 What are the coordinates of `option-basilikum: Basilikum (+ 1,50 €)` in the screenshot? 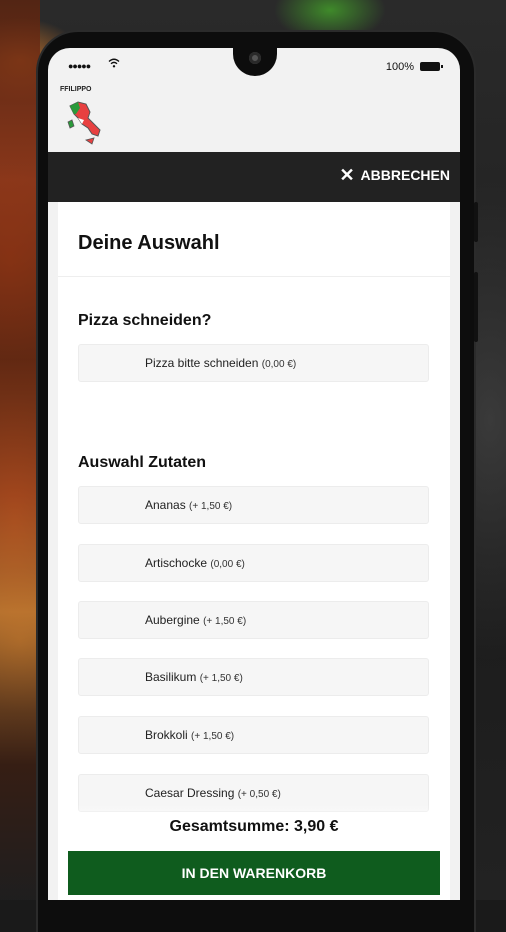 It's located at (253, 677).